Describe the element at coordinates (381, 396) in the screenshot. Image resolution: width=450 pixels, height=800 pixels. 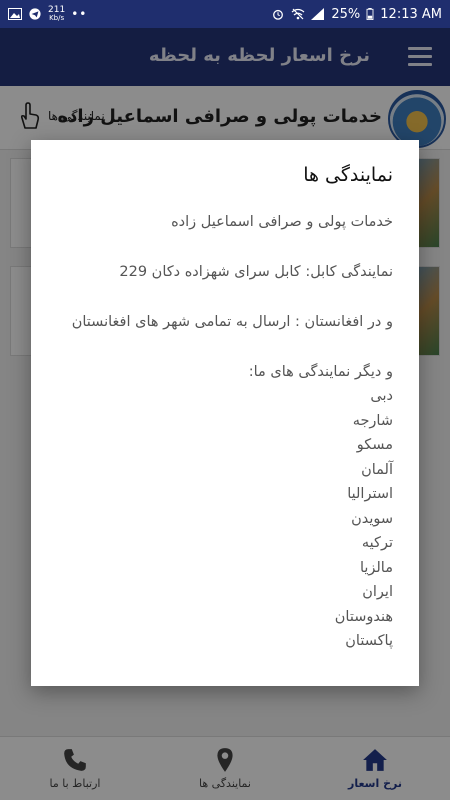
I see `city-item: دبی` at that location.